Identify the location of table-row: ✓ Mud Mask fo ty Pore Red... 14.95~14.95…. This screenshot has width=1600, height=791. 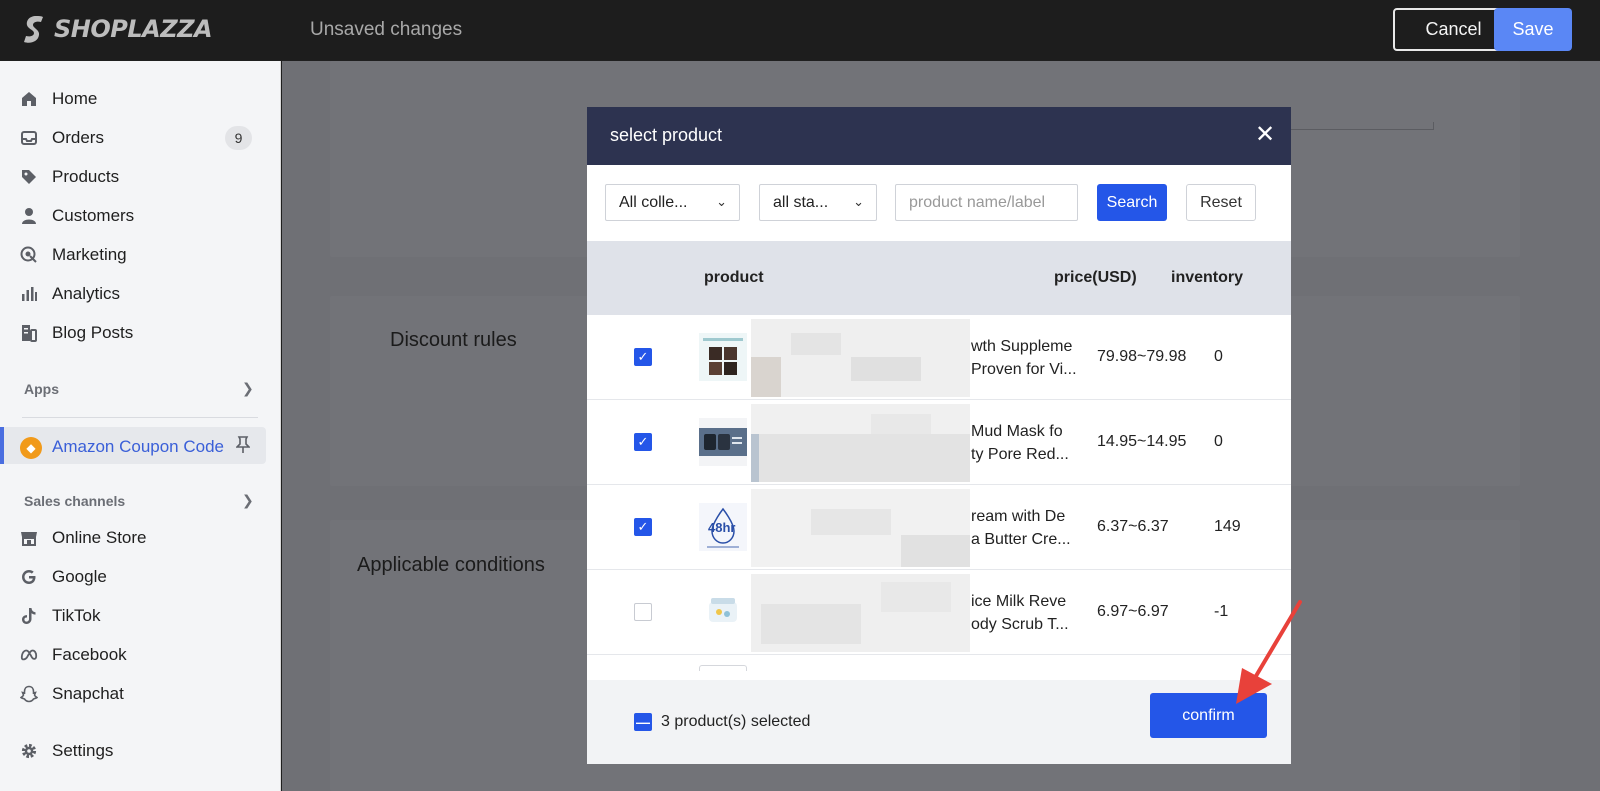
(939, 442).